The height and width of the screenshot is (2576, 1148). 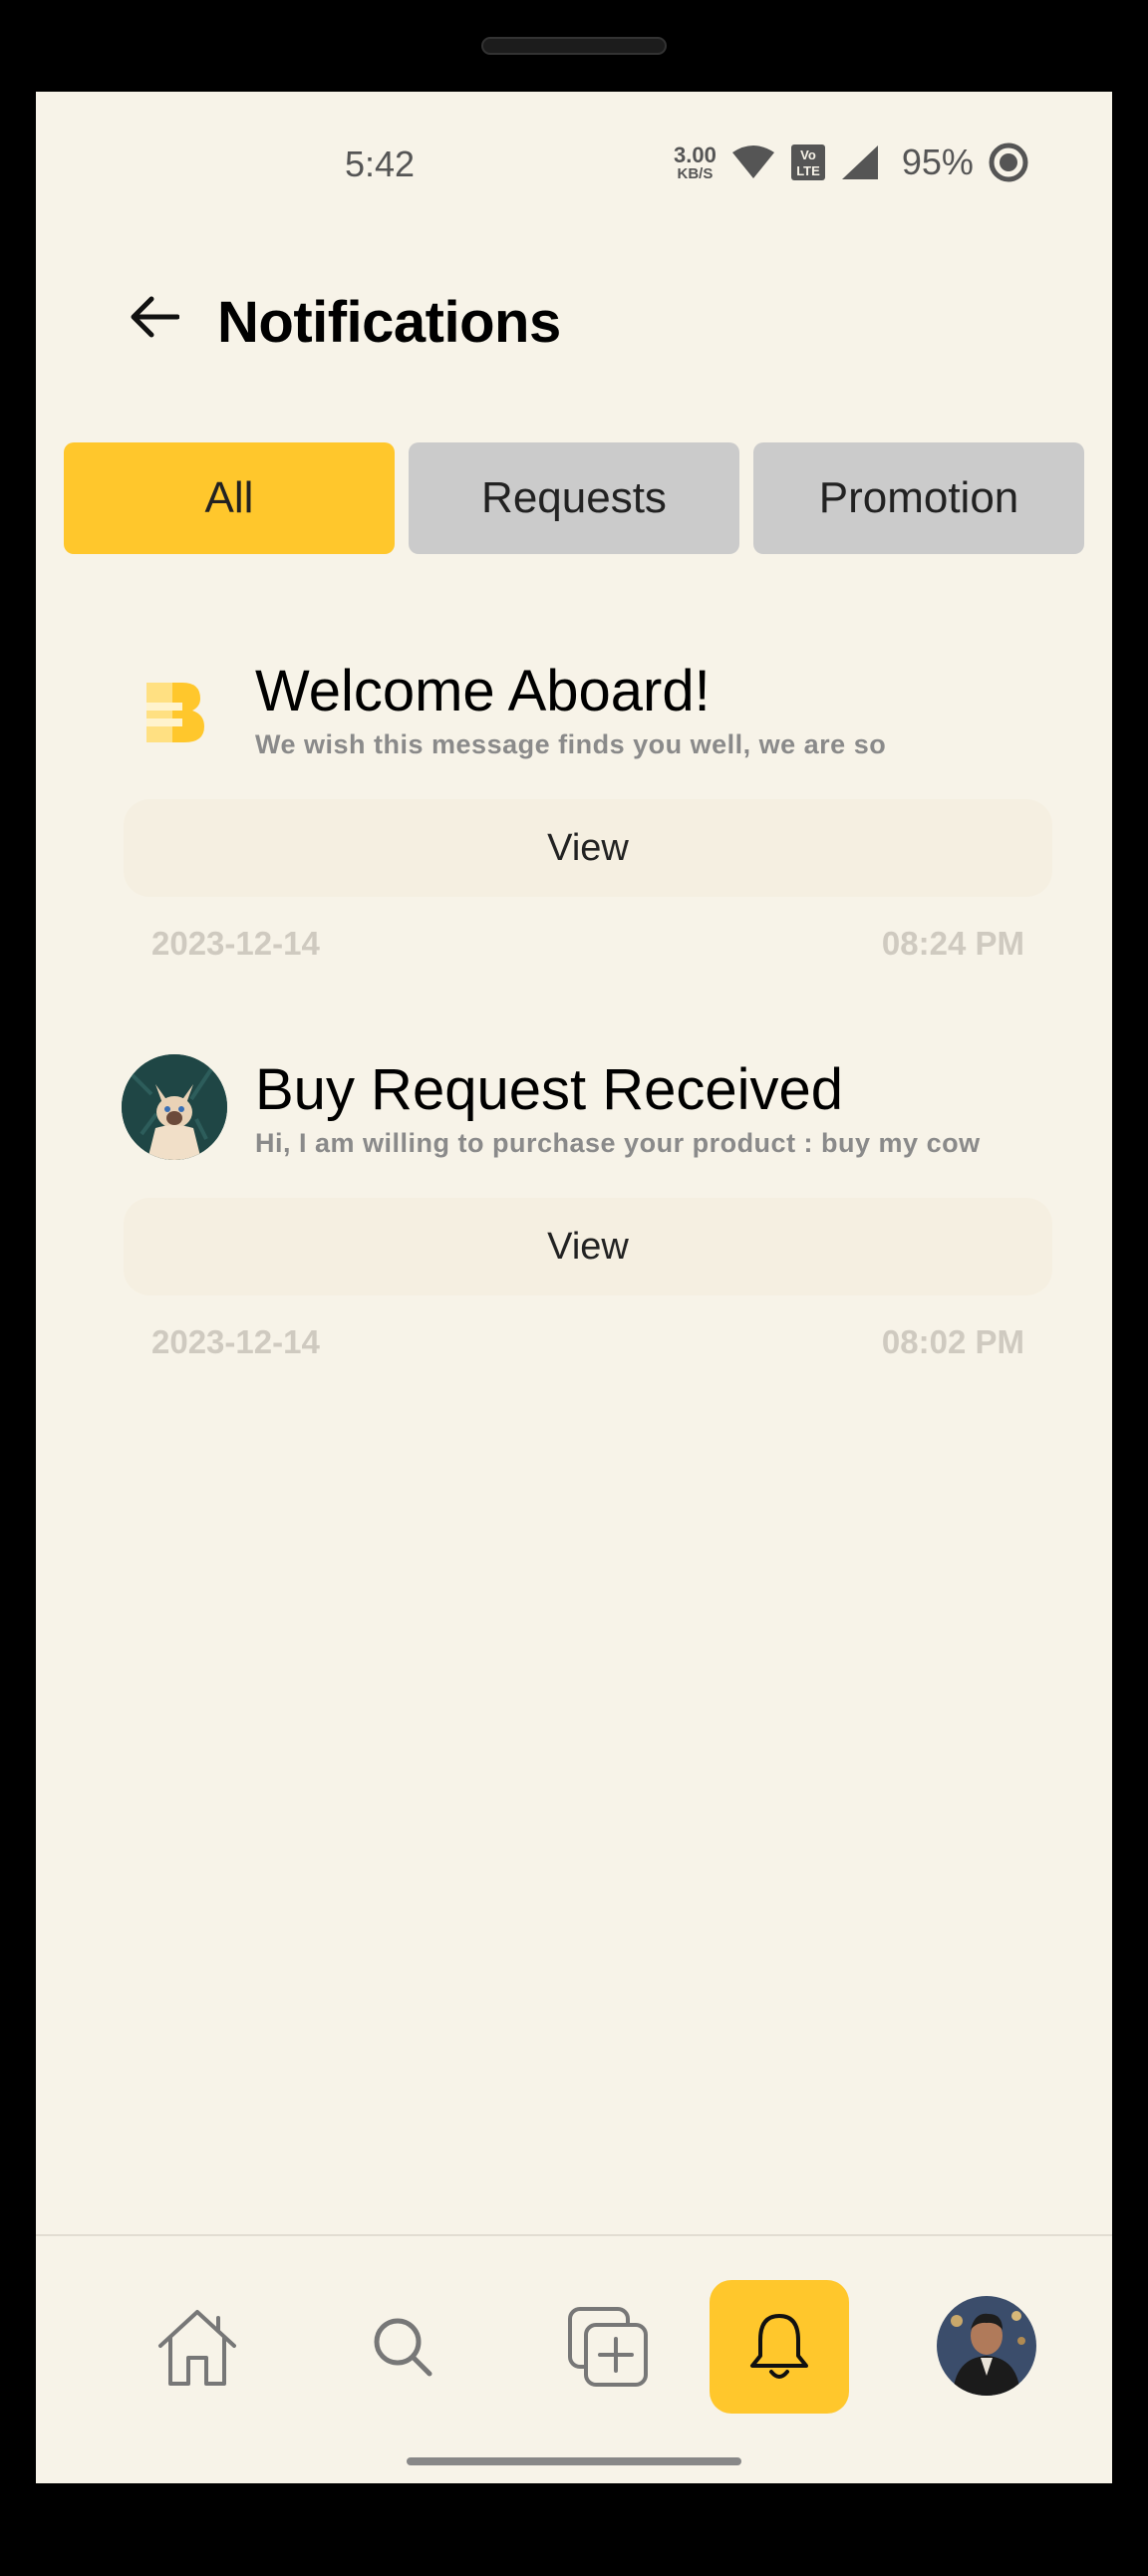 I want to click on svg-text: LTE, so click(x=808, y=170).